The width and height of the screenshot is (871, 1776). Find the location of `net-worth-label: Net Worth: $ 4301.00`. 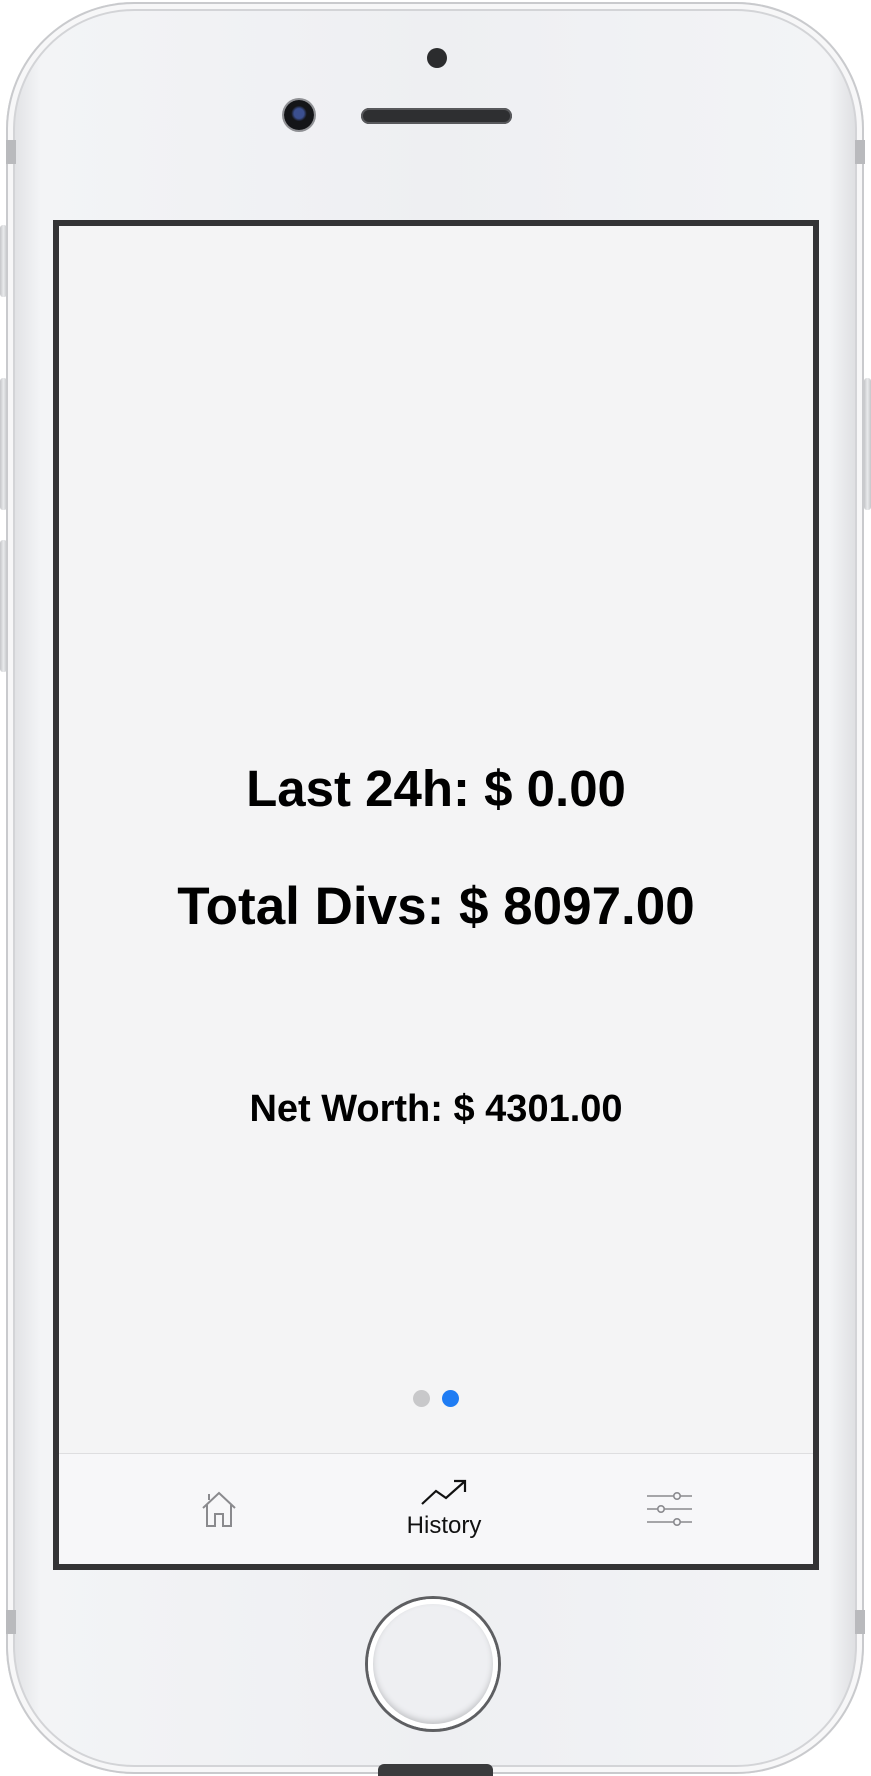

net-worth-label: Net Worth: $ 4301.00 is located at coordinates (436, 1109).